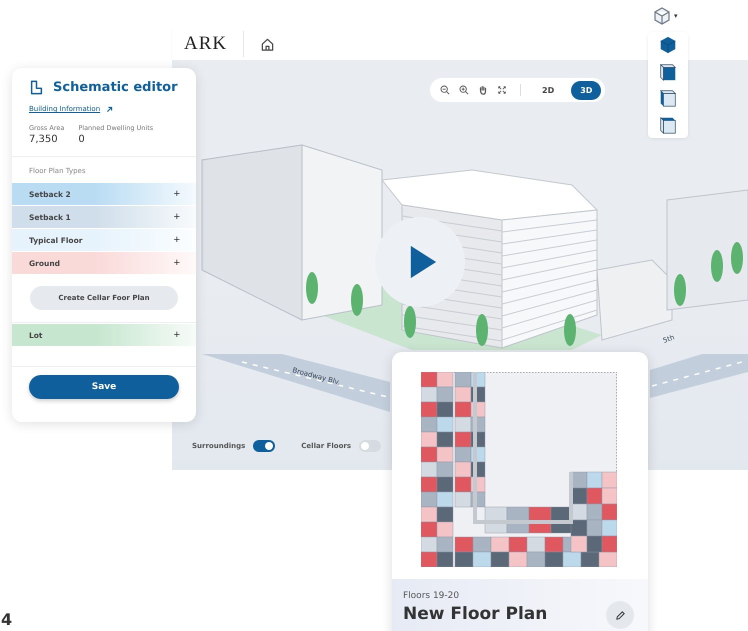 The width and height of the screenshot is (748, 631). I want to click on edit-button, so click(620, 615).